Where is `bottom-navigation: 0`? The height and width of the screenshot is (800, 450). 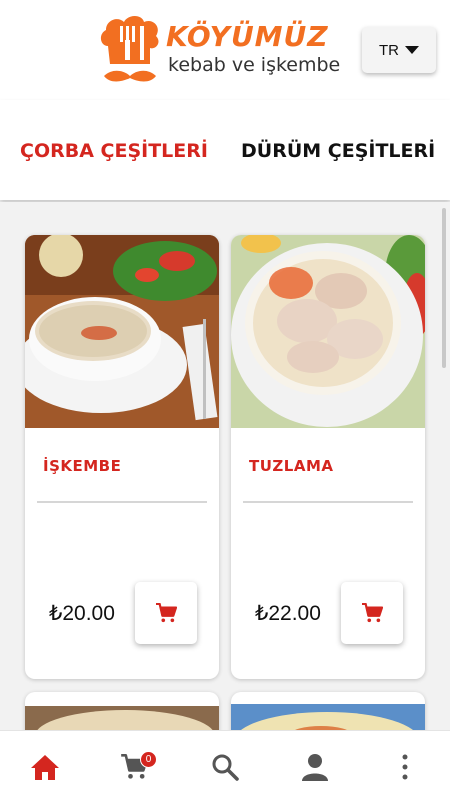
bottom-navigation: 0 is located at coordinates (225, 765).